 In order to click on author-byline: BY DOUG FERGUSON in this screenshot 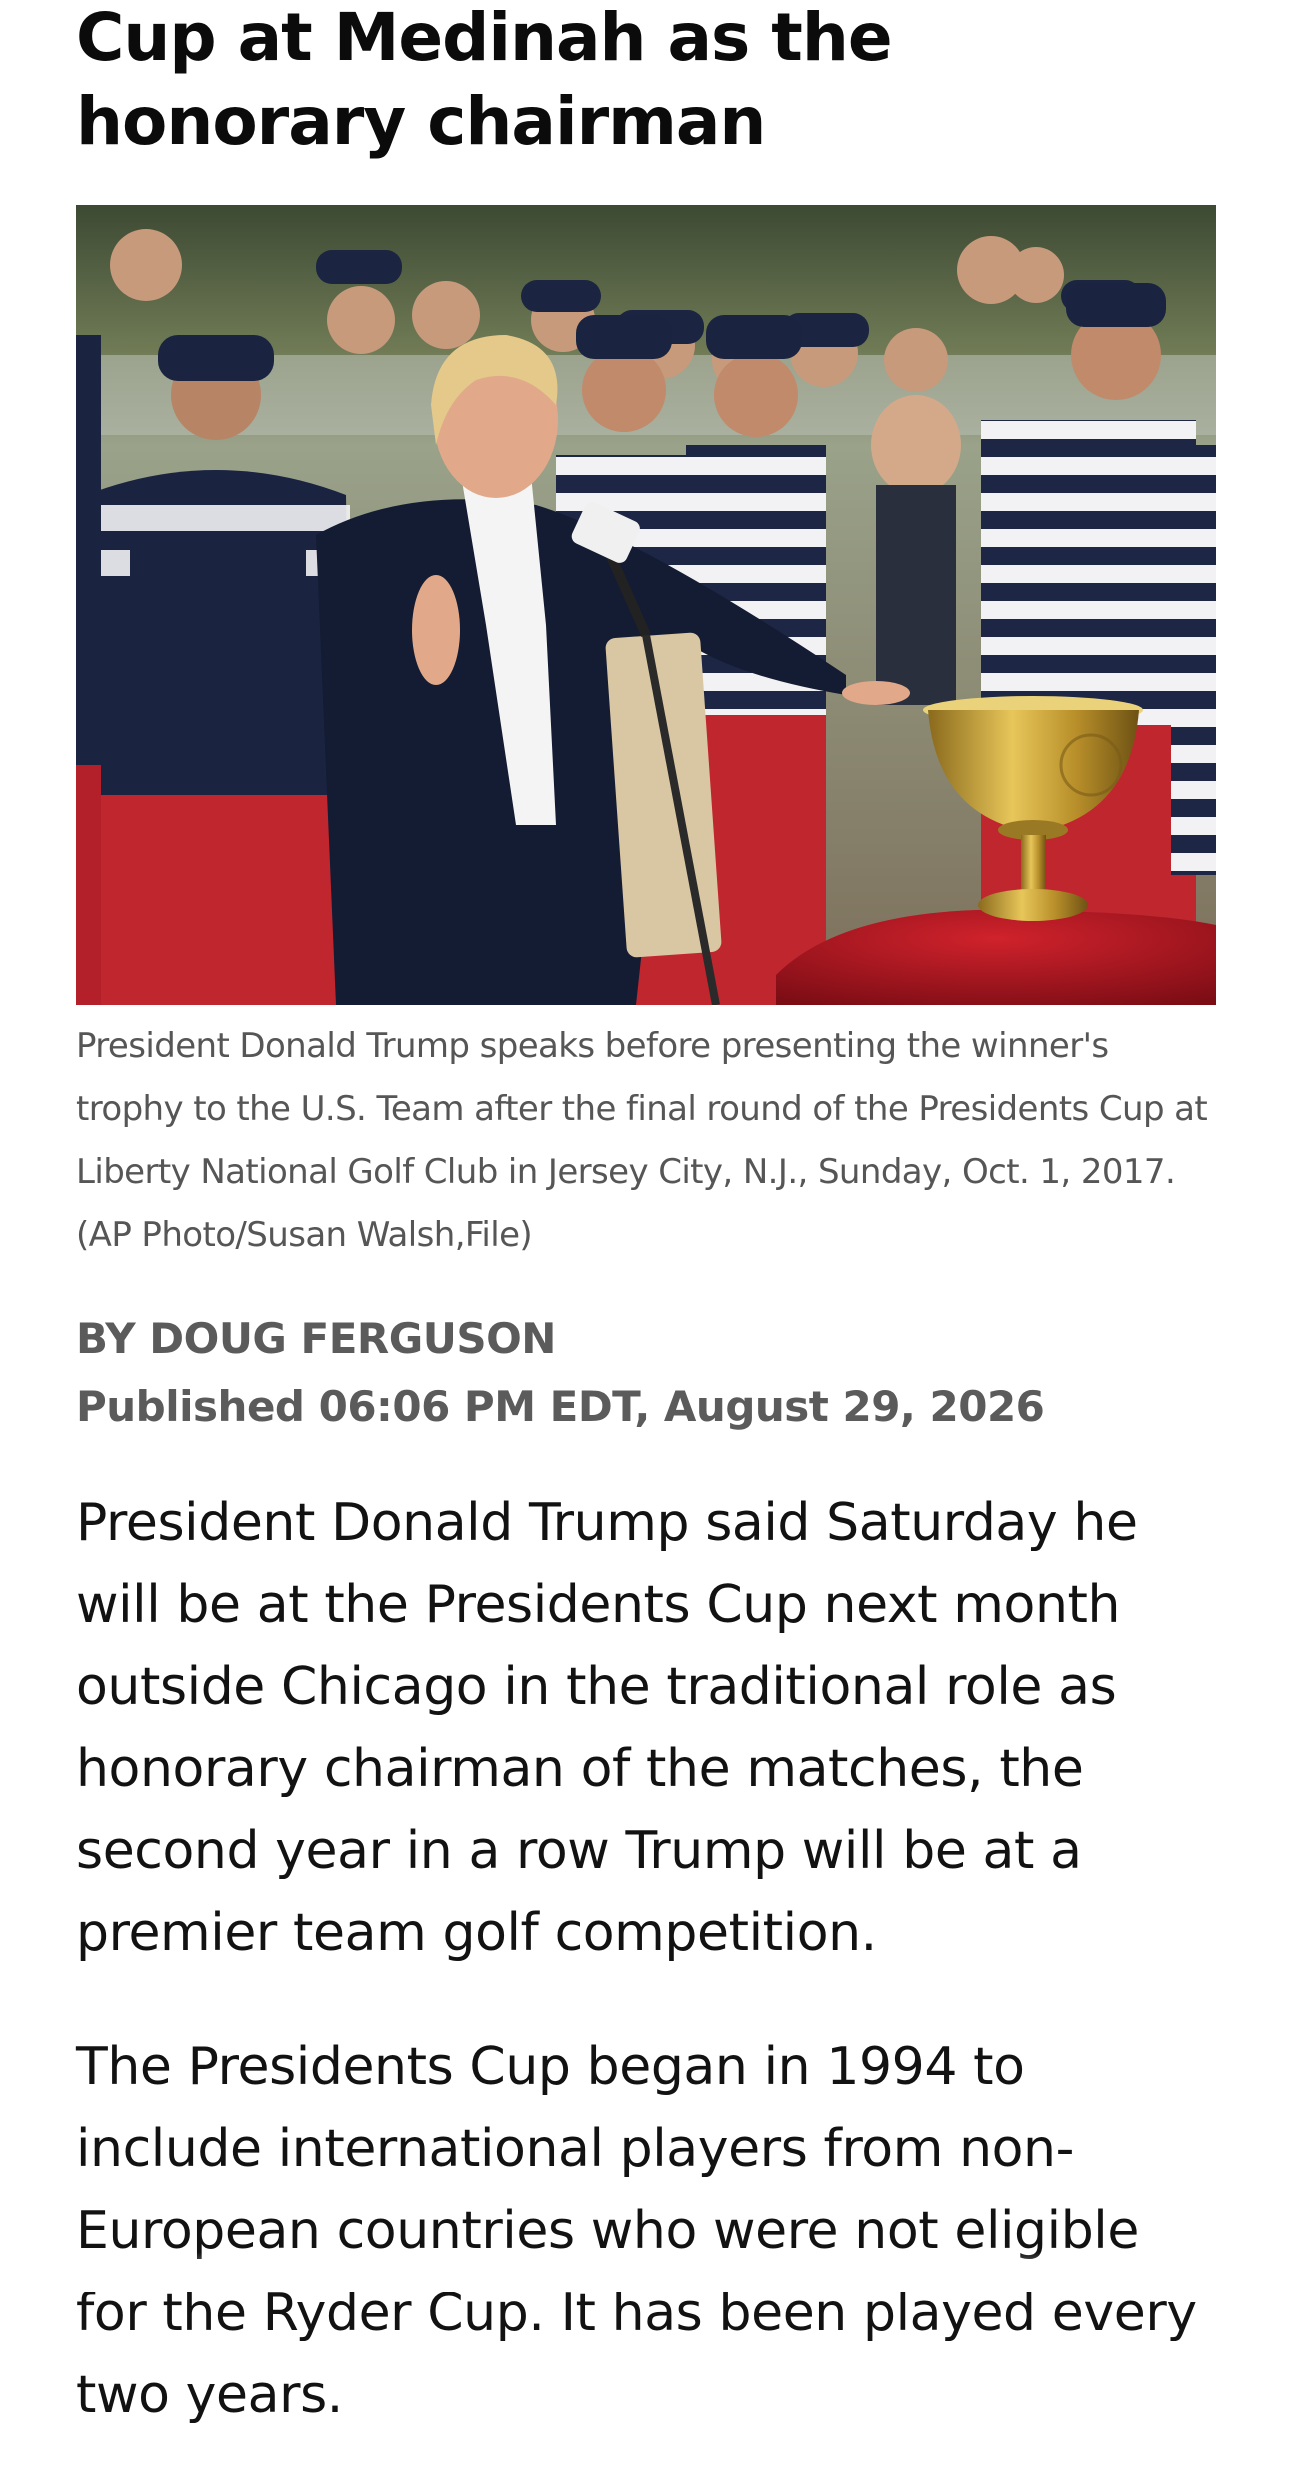, I will do `click(316, 1338)`.